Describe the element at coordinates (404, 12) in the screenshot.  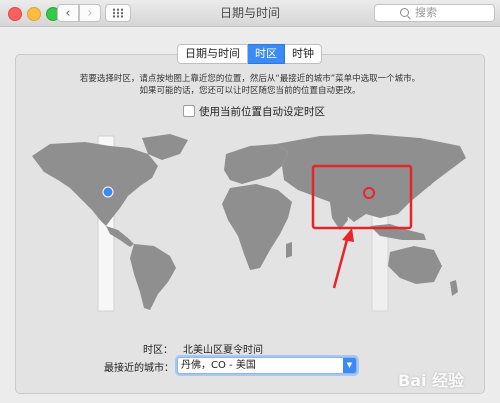
I see `search-icon` at that location.